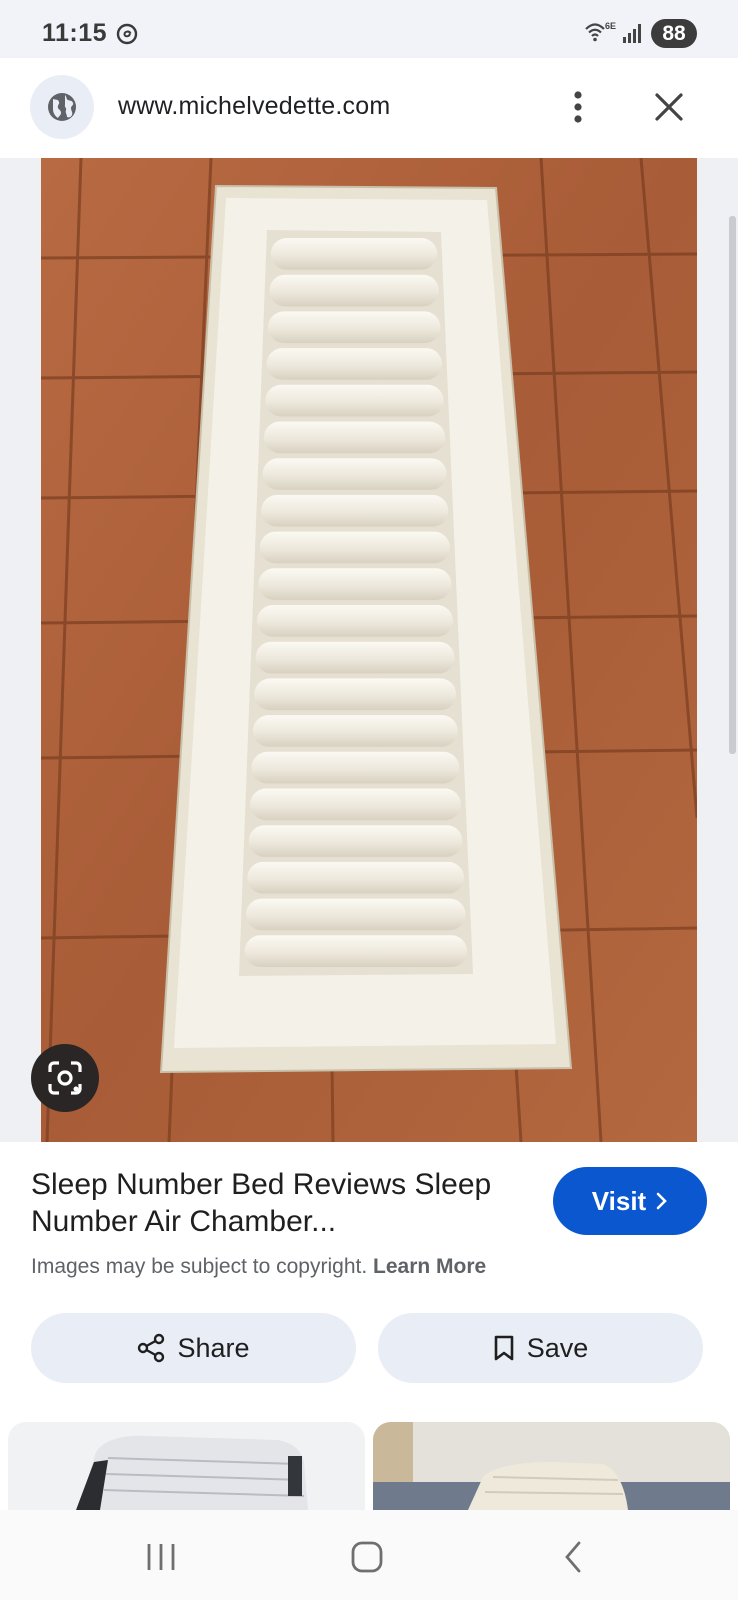  What do you see at coordinates (254, 106) in the screenshot?
I see `url-text: www.michelvedette.com` at bounding box center [254, 106].